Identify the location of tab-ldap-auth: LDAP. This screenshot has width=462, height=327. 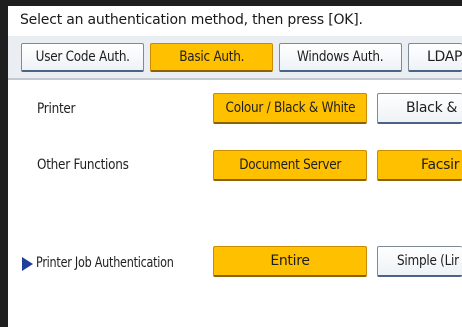
(435, 57).